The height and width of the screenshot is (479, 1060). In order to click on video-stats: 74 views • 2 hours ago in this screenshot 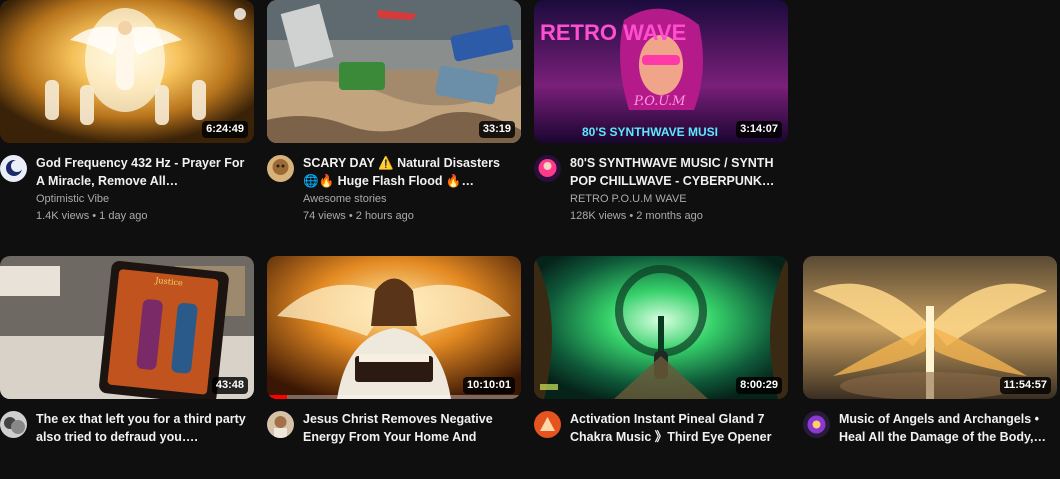, I will do `click(358, 216)`.